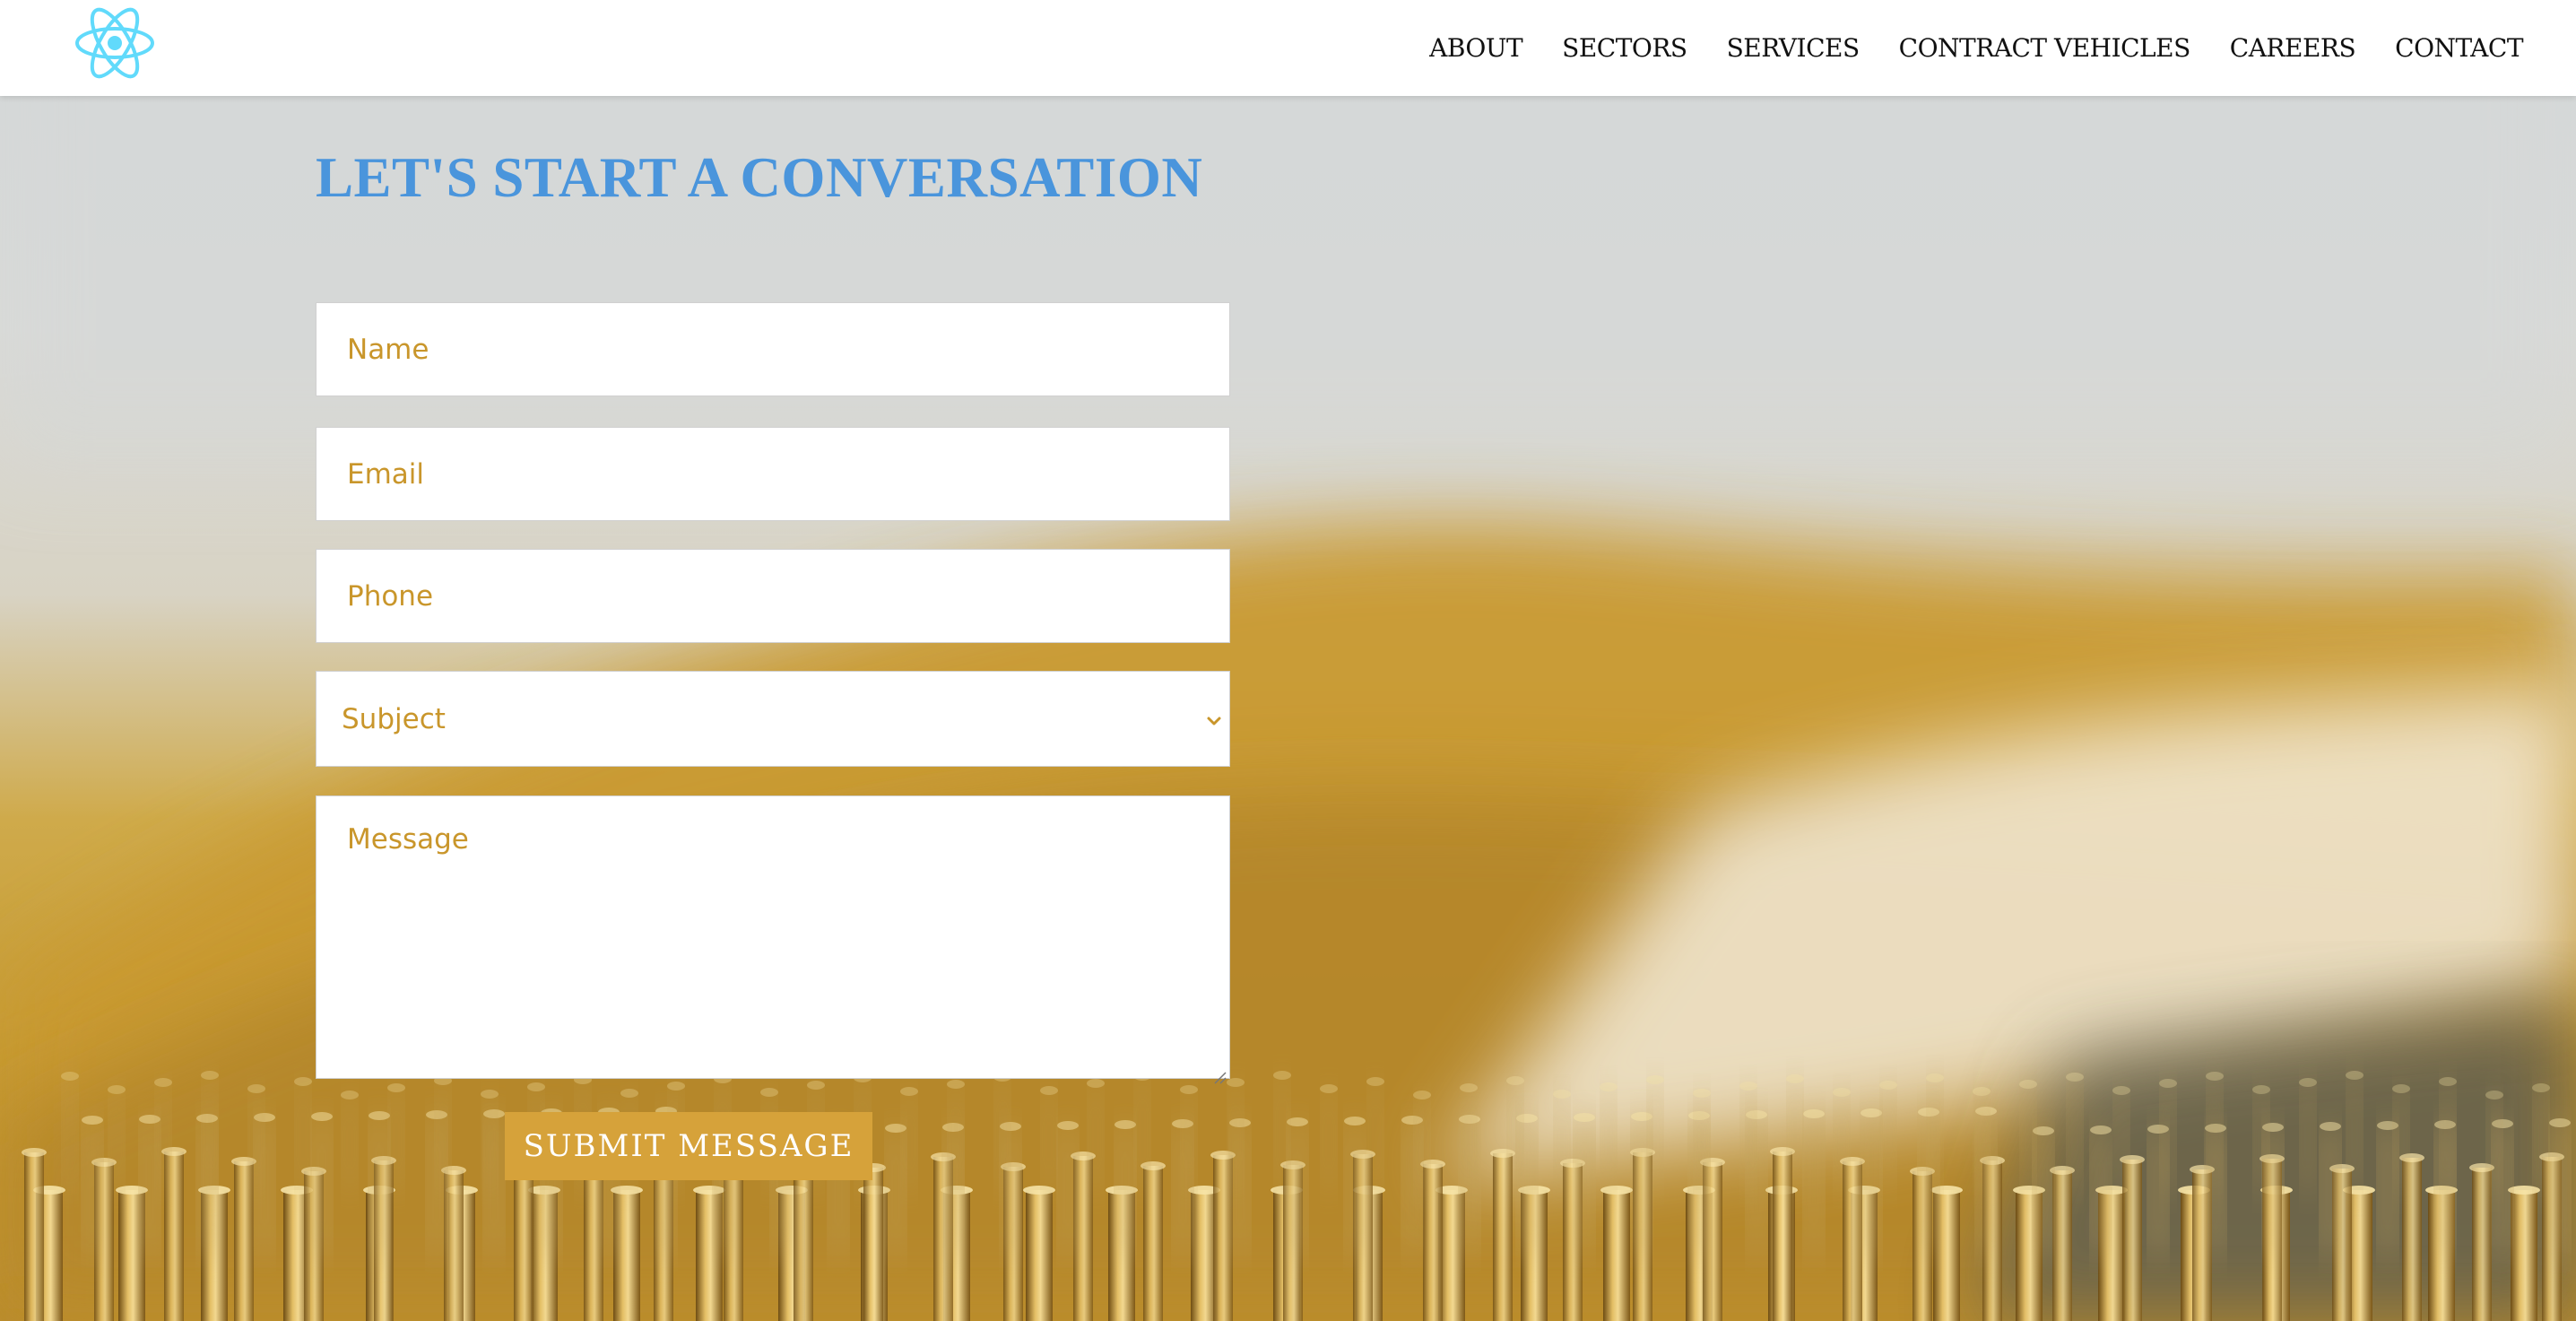  I want to click on nav-contract-vehicles: CONTRACT VEHICLES, so click(2045, 48).